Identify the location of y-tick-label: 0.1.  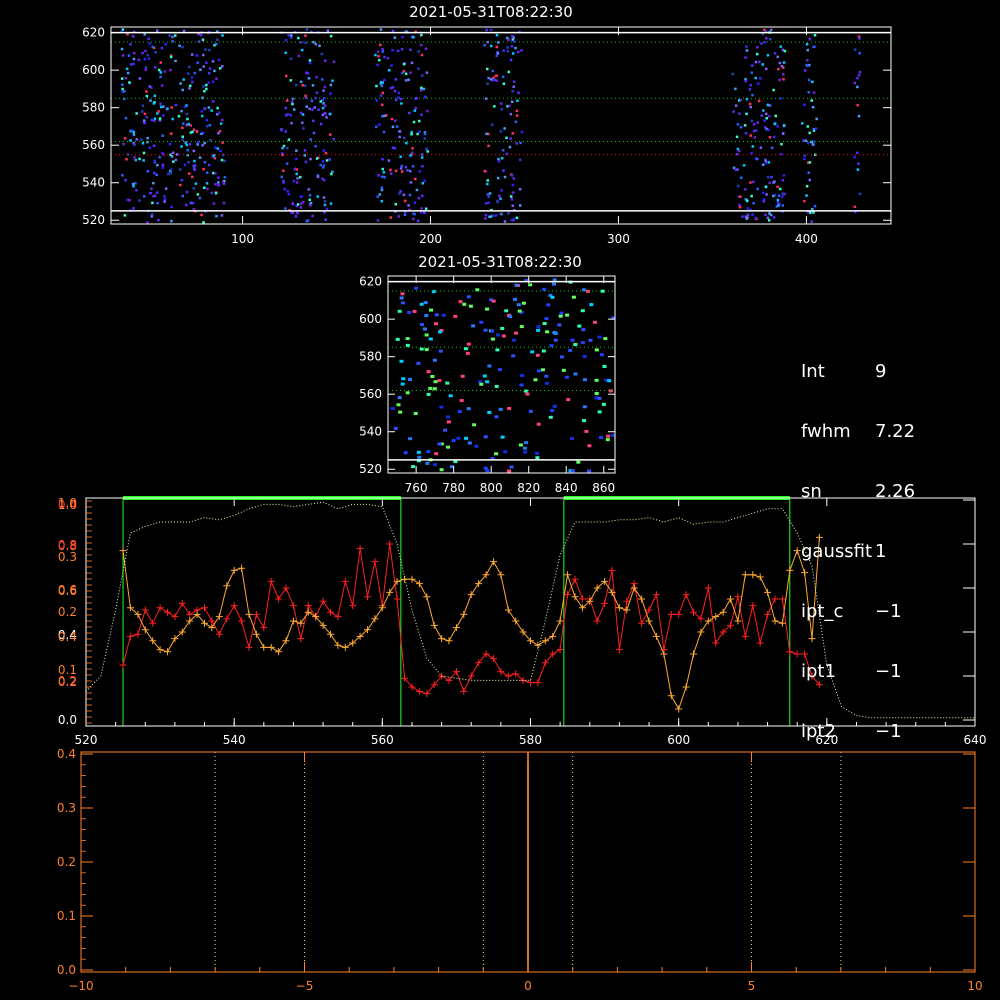
(66, 916).